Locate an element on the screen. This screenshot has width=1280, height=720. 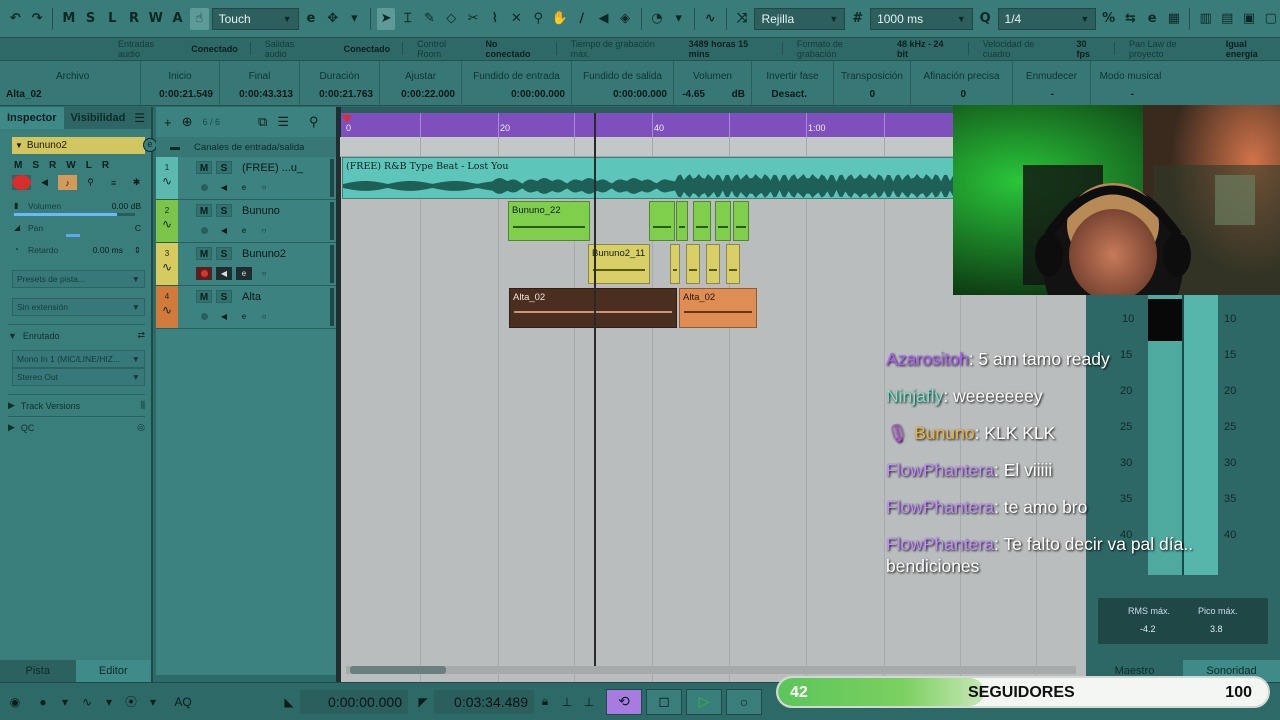
quantize-dropdown: 1/4 ▼ is located at coordinates (1047, 18).